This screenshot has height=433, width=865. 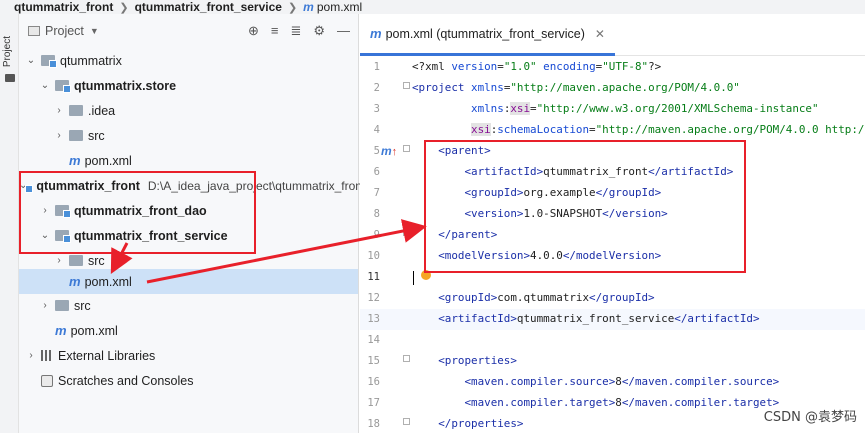 What do you see at coordinates (188, 110) in the screenshot?
I see `tree-item-idea: › .idea` at bounding box center [188, 110].